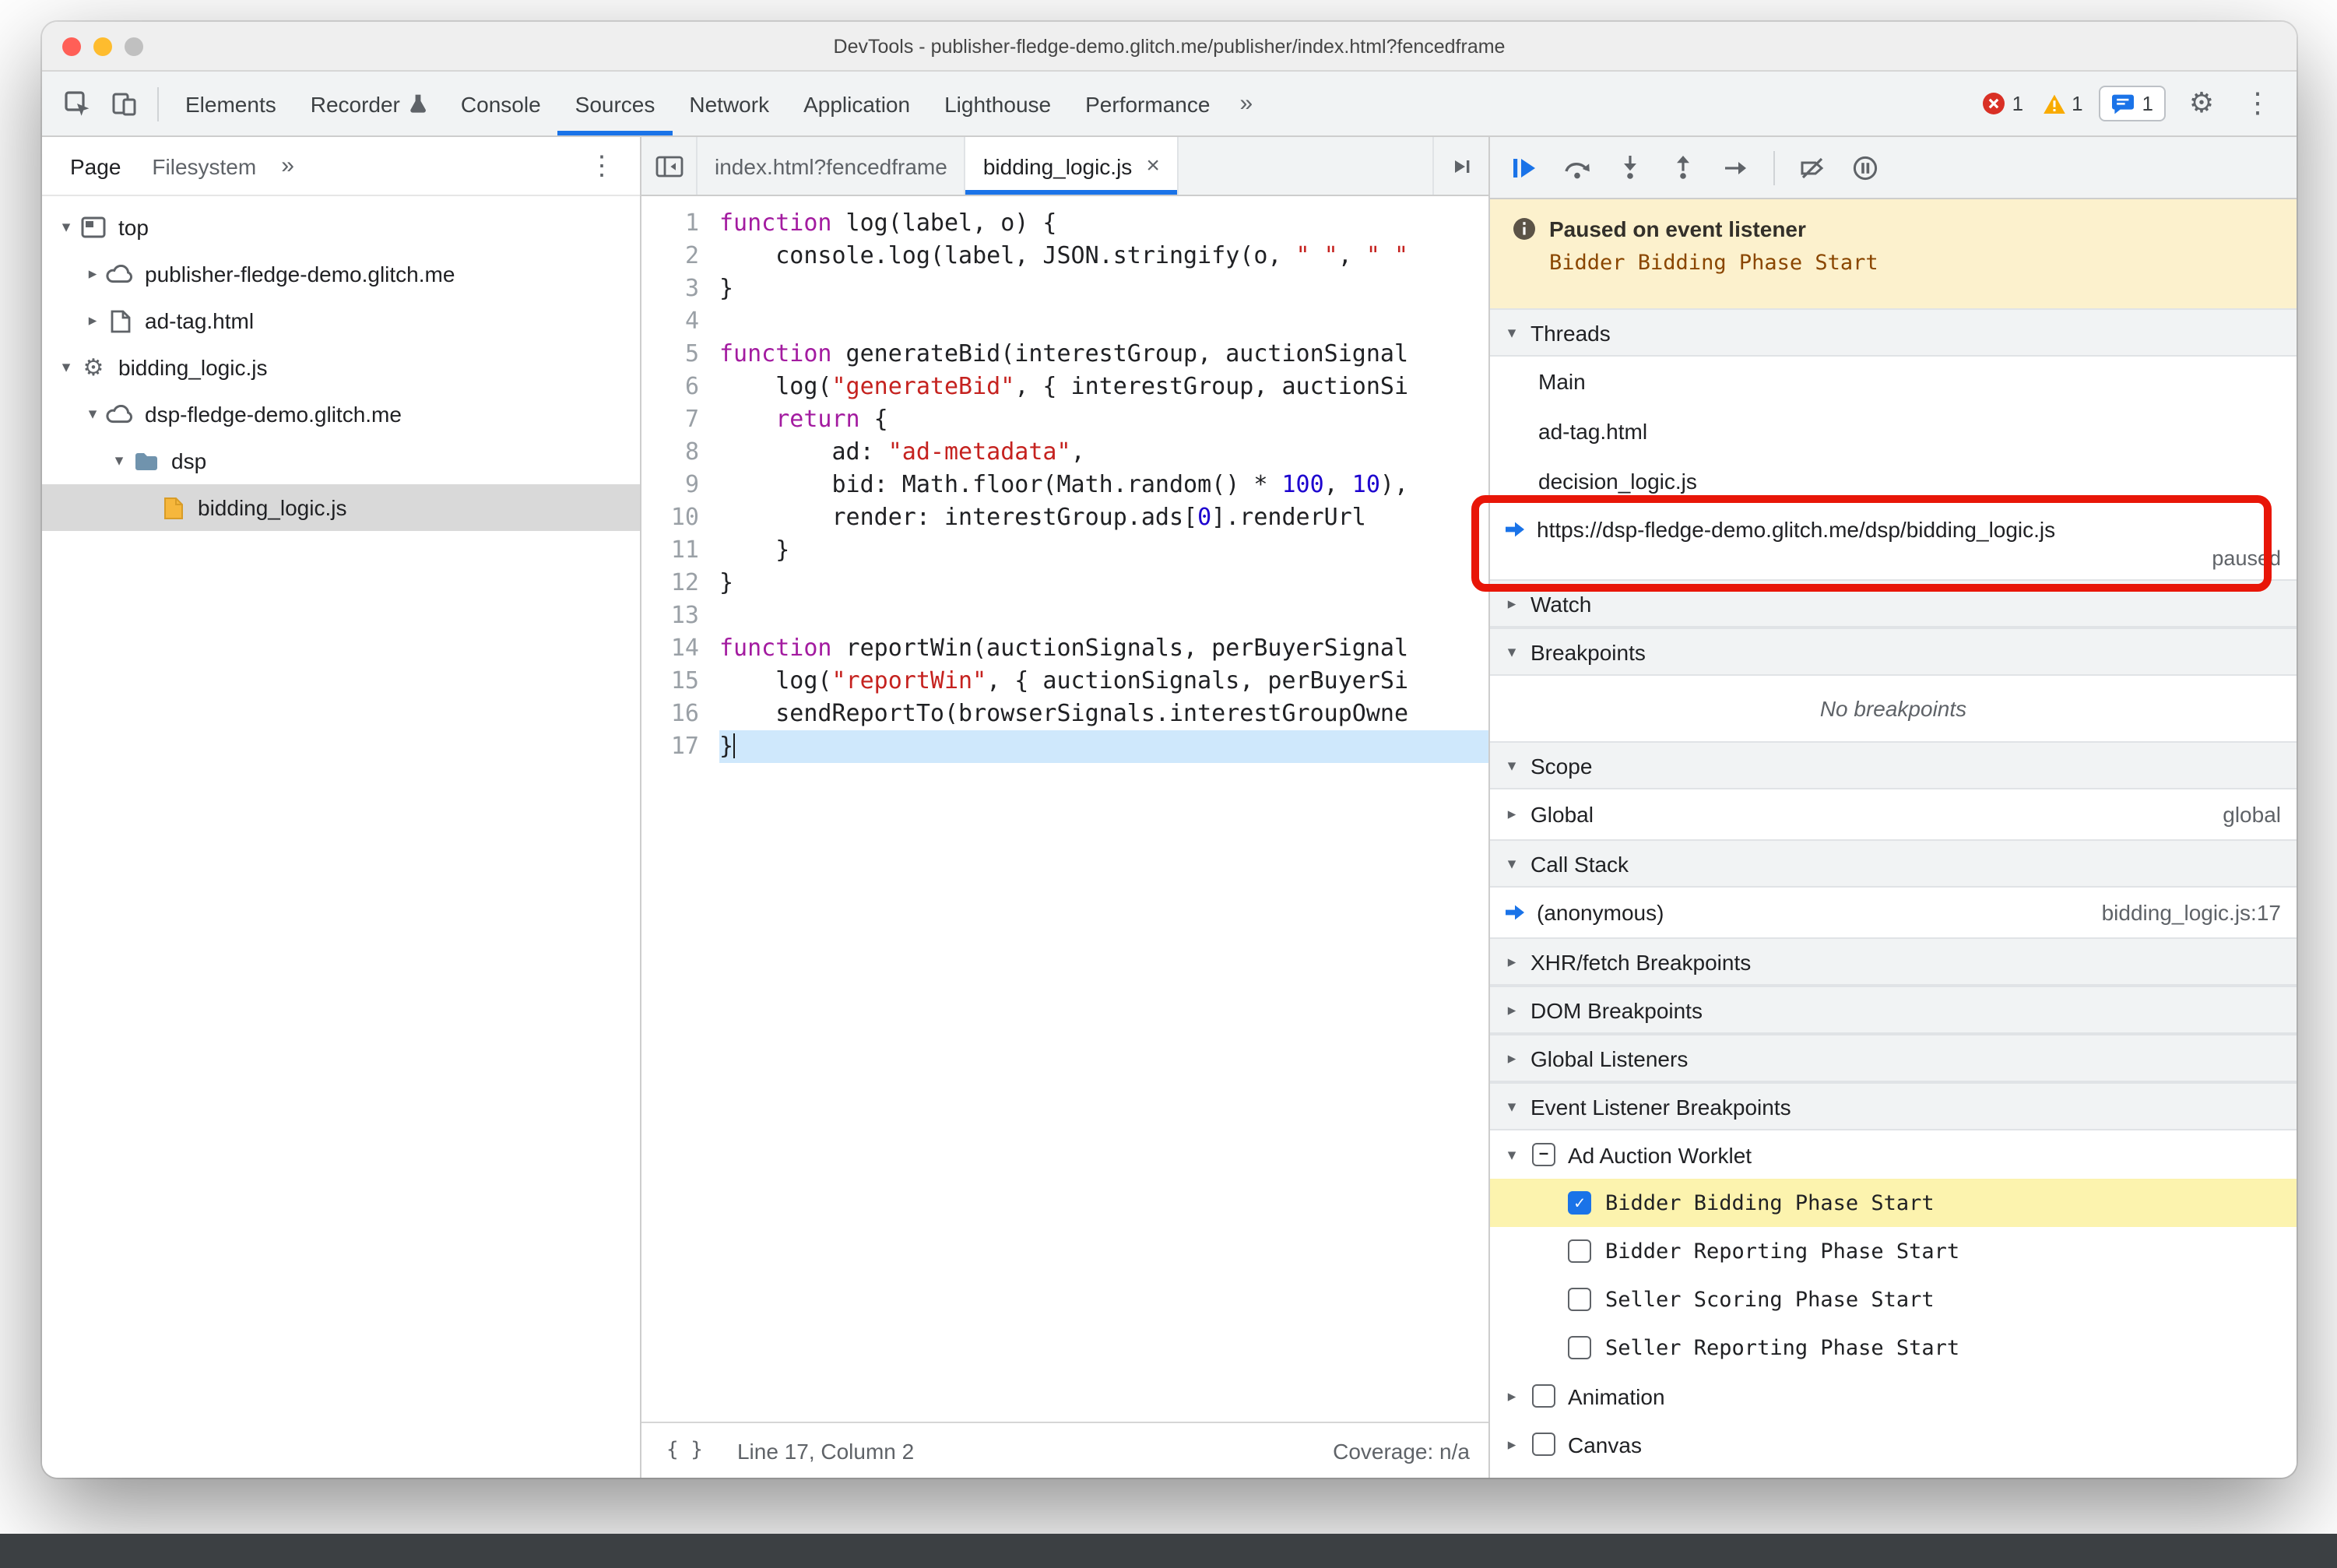  Describe the element at coordinates (1065, 419) in the screenshot. I see `code-line-7: 7 return {` at that location.